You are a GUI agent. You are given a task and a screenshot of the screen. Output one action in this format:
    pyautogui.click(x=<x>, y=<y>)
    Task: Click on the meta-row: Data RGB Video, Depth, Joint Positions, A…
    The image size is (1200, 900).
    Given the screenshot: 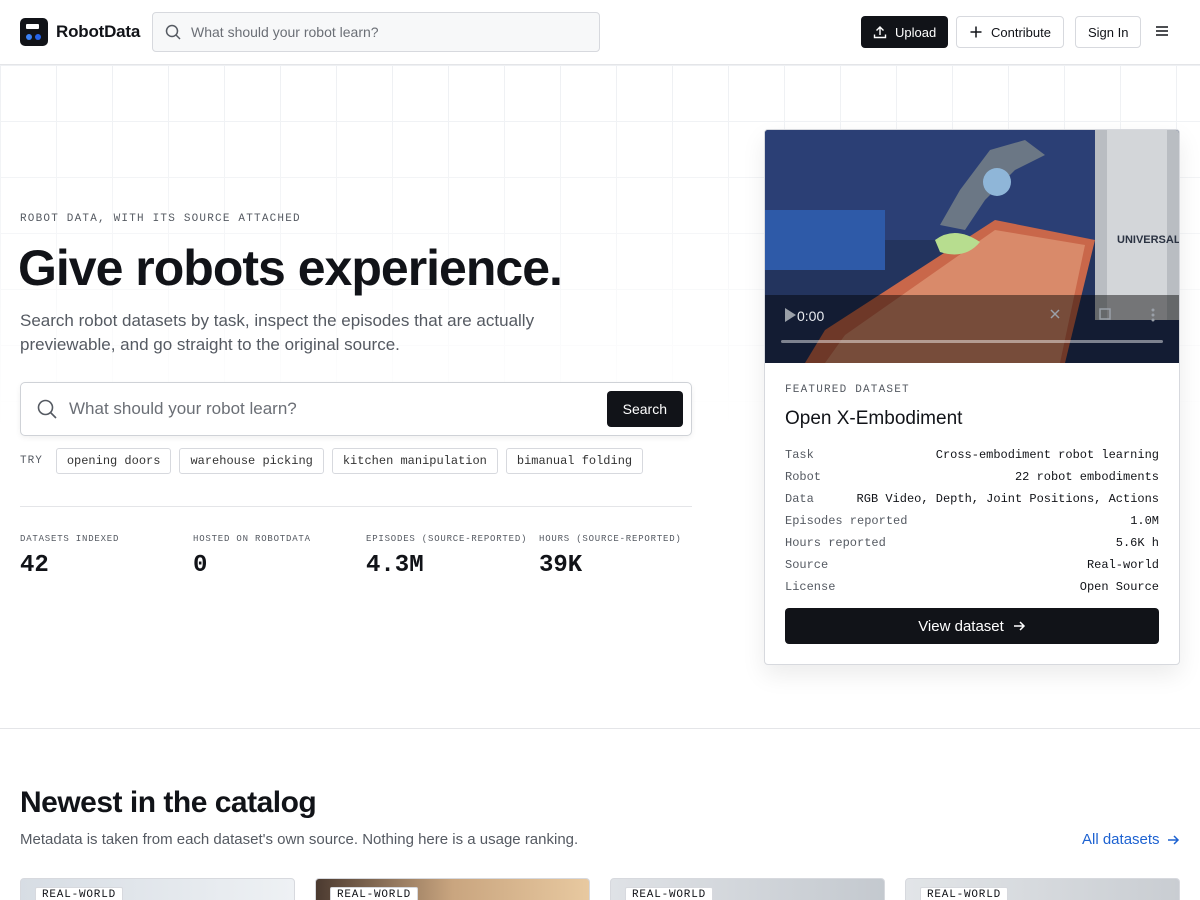 What is the action you would take?
    pyautogui.click(x=972, y=499)
    